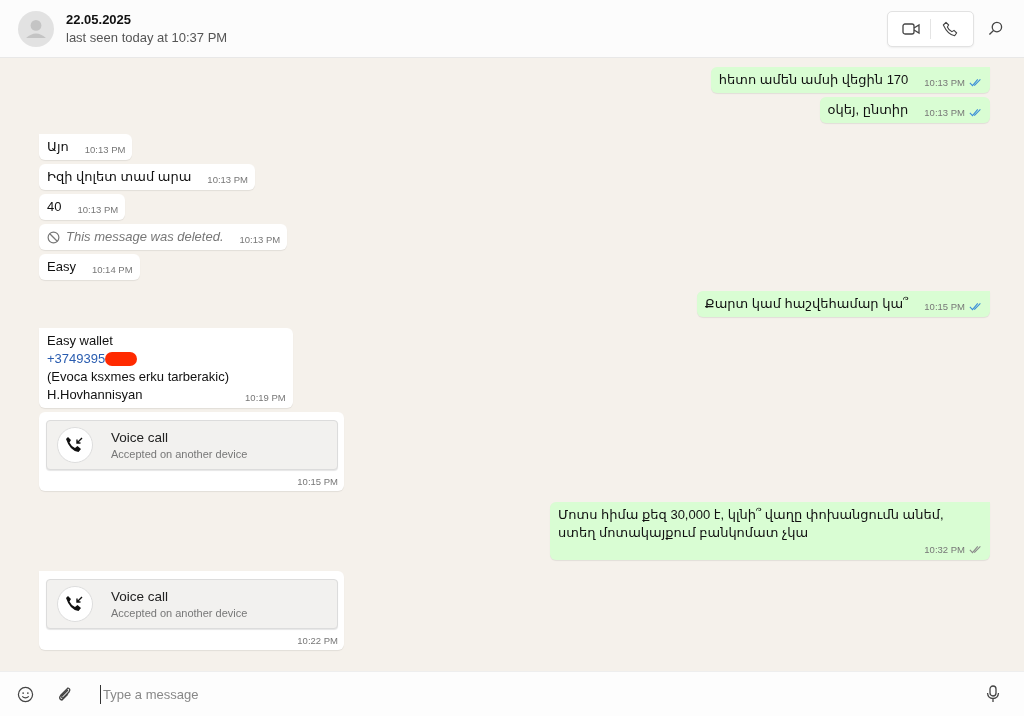 The width and height of the screenshot is (1024, 716). I want to click on phone-icon, so click(950, 28).